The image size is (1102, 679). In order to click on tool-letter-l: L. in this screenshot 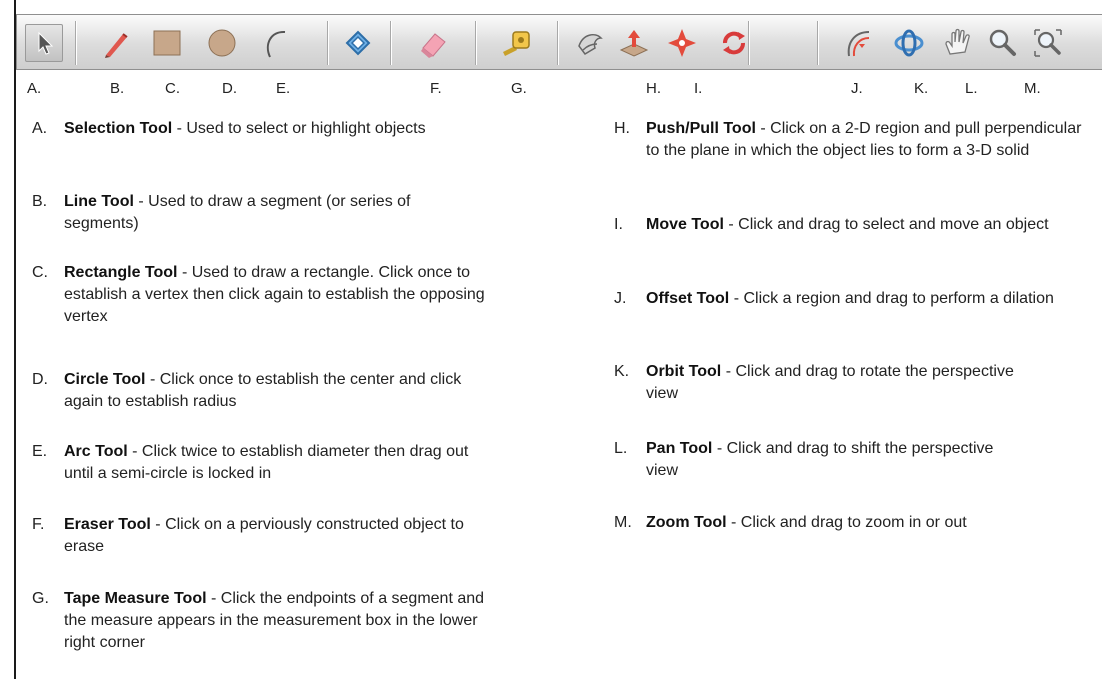, I will do `click(971, 88)`.